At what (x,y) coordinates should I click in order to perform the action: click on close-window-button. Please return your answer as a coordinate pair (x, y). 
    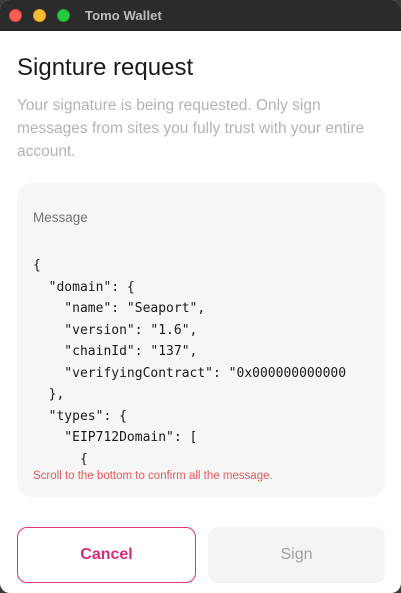
    Looking at the image, I should click on (15, 15).